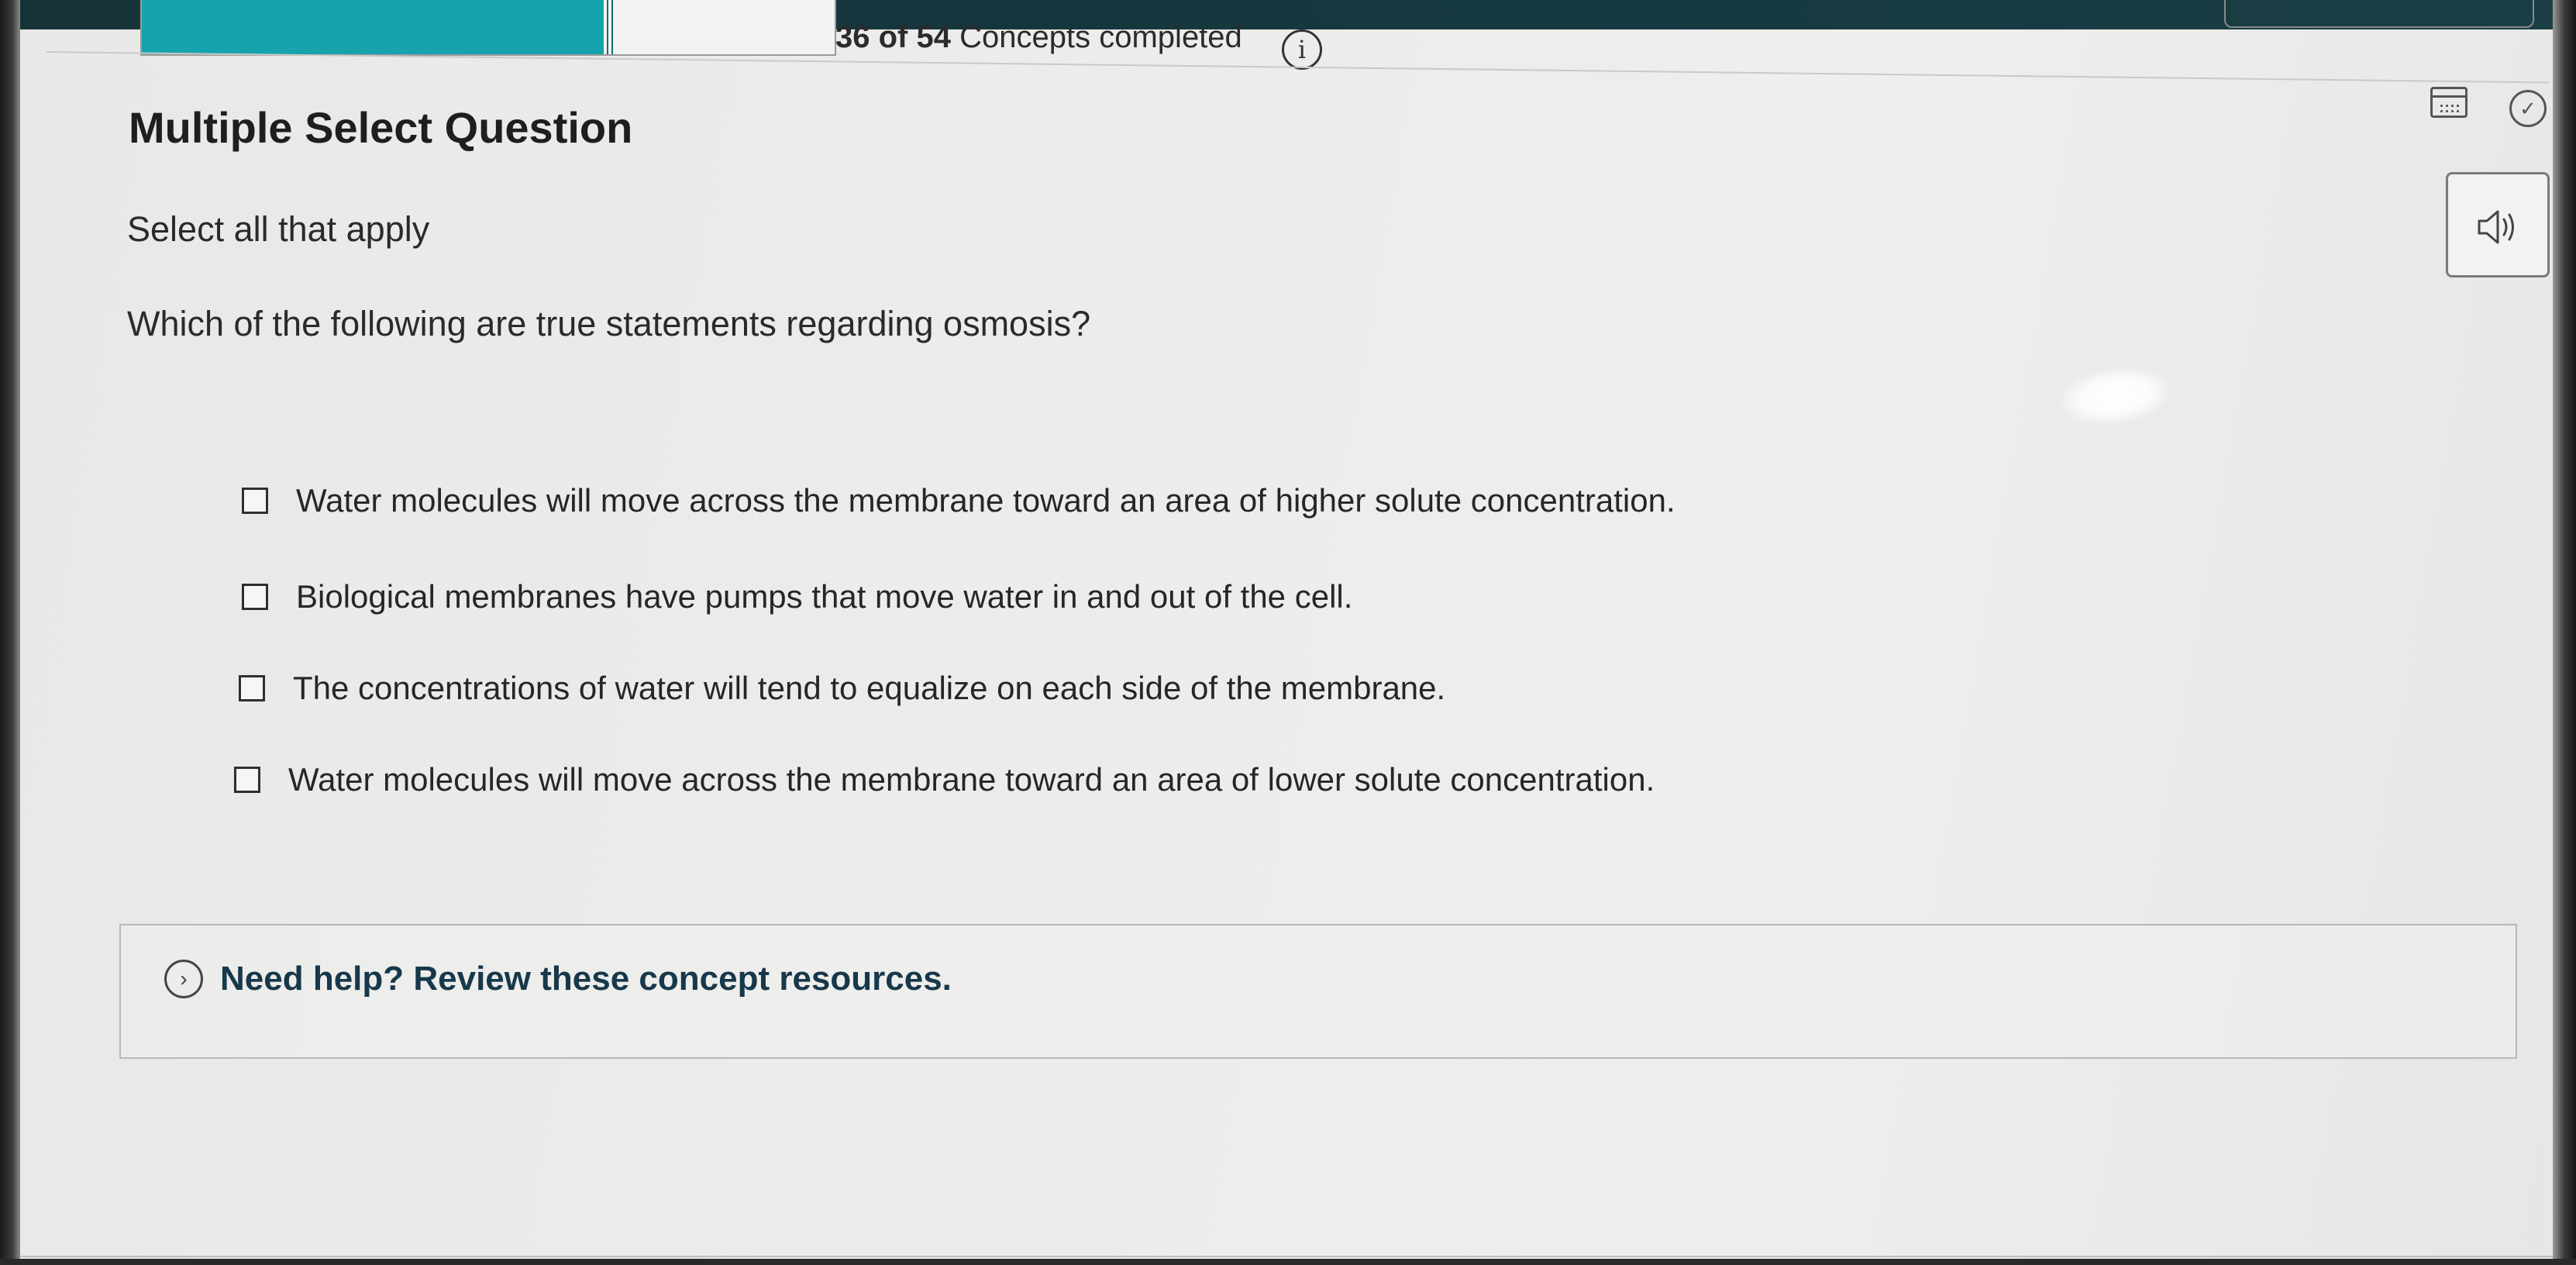 The image size is (2576, 1265). What do you see at coordinates (2449, 102) in the screenshot?
I see `calendar-icon` at bounding box center [2449, 102].